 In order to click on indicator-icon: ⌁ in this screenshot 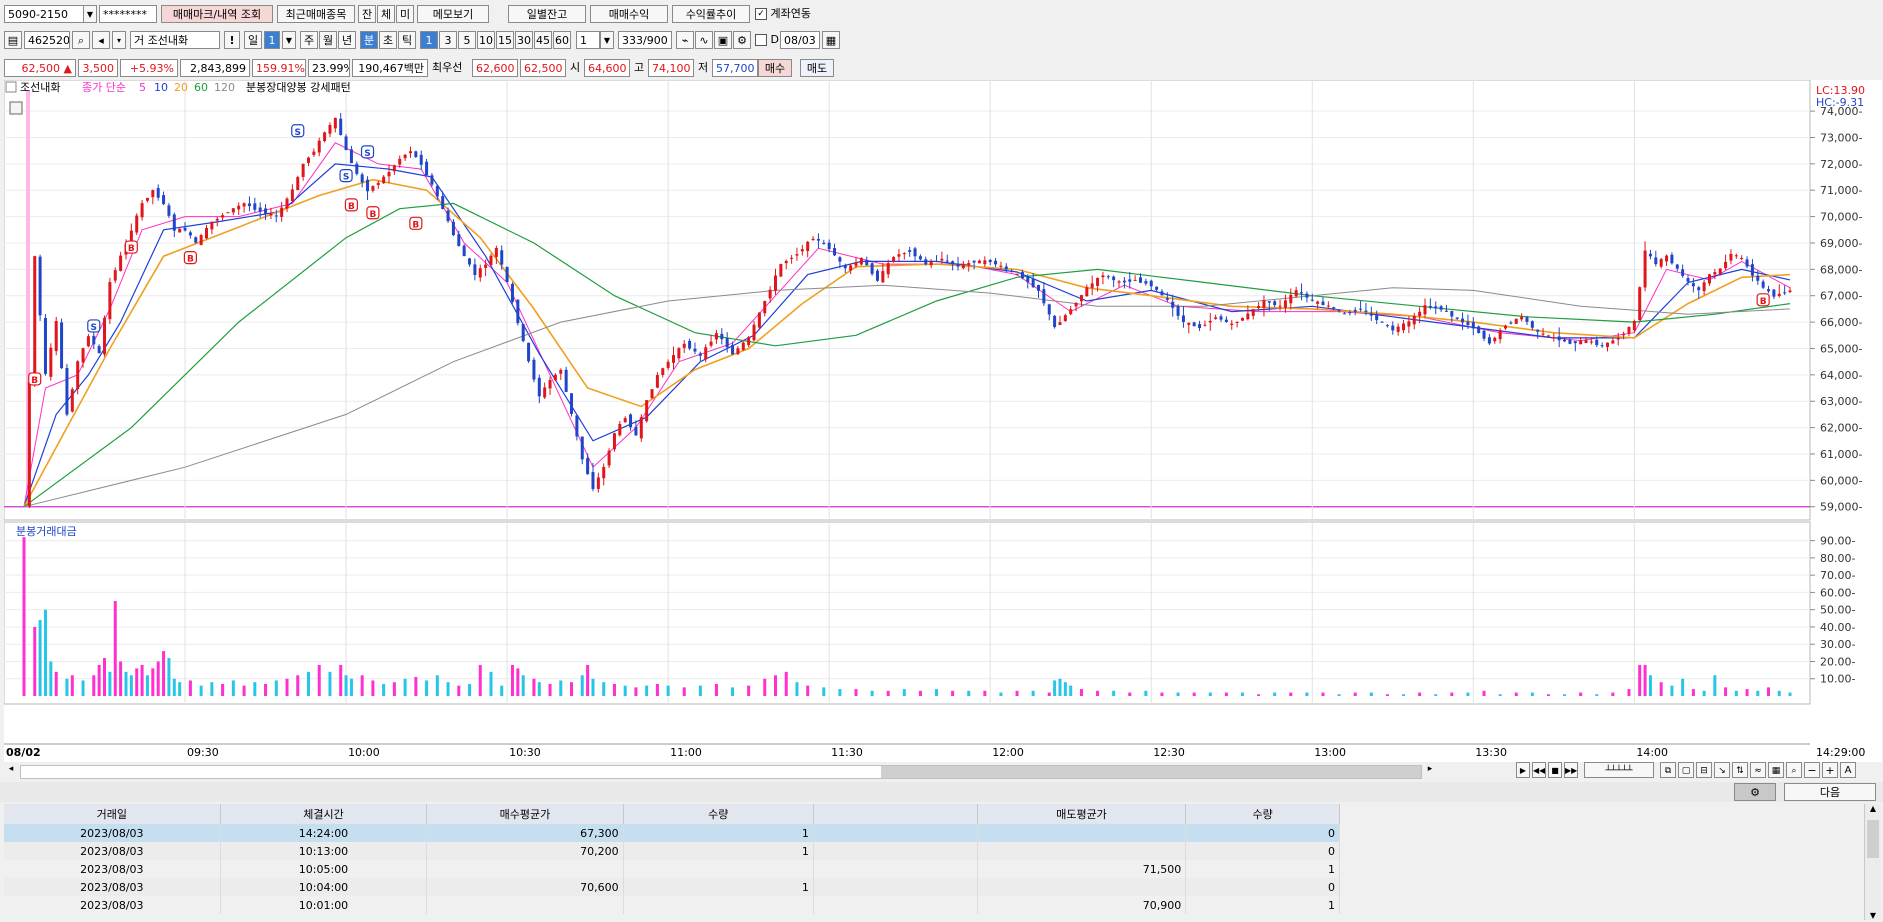, I will do `click(685, 40)`.